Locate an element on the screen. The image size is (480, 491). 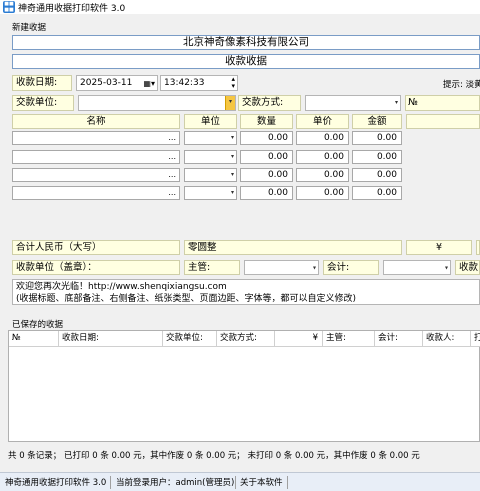
supervisor-dropdown: ▾ is located at coordinates (281, 267).